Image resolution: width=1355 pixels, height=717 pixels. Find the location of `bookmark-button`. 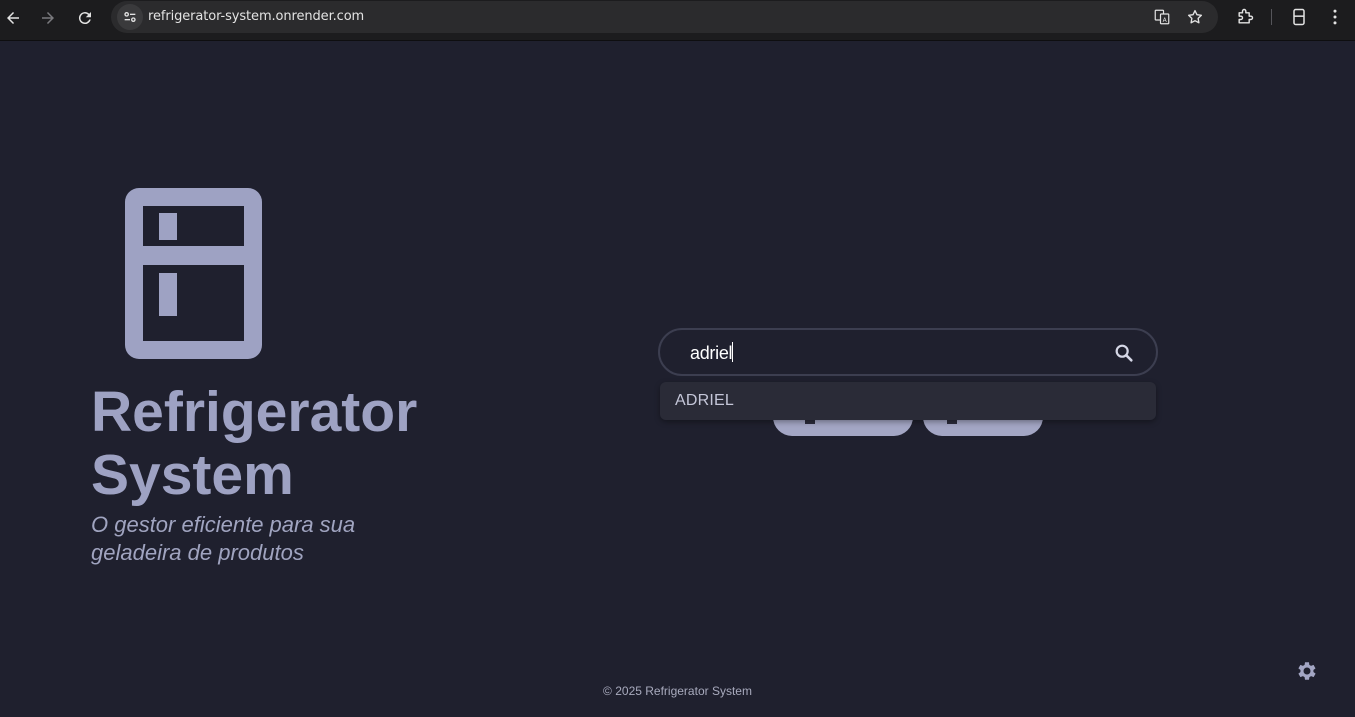

bookmark-button is located at coordinates (1195, 17).